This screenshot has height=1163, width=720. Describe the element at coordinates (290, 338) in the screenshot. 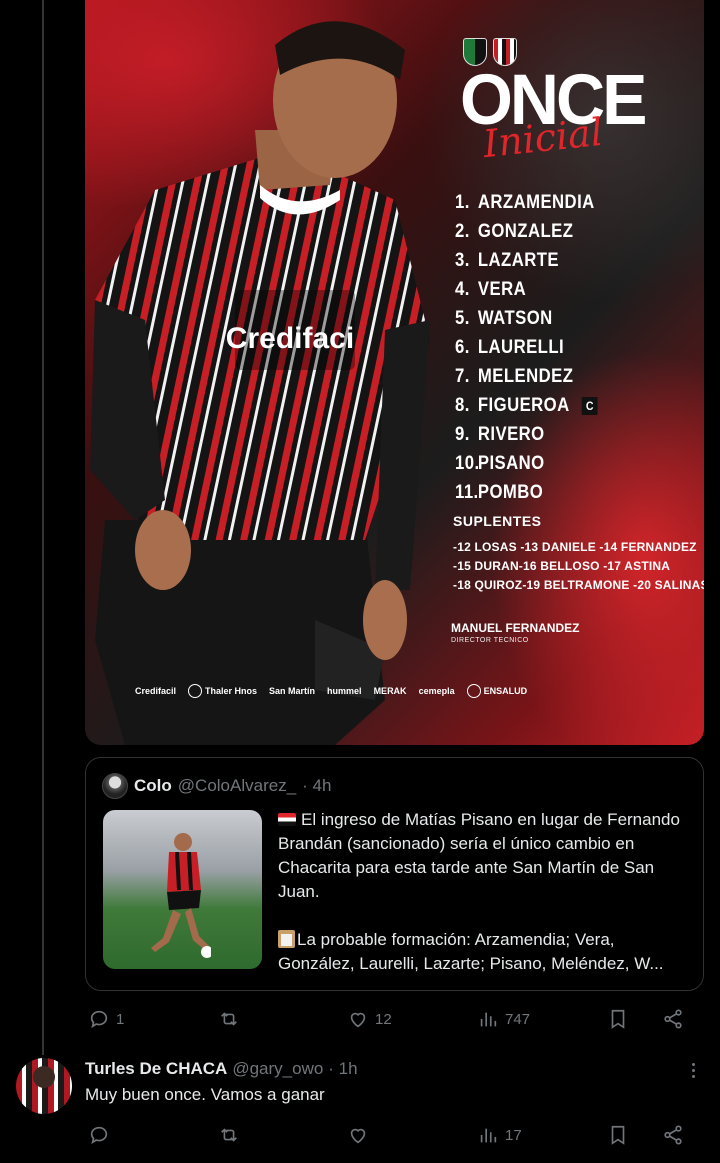

I see `shirt-sponsor-text: Credifaci` at that location.